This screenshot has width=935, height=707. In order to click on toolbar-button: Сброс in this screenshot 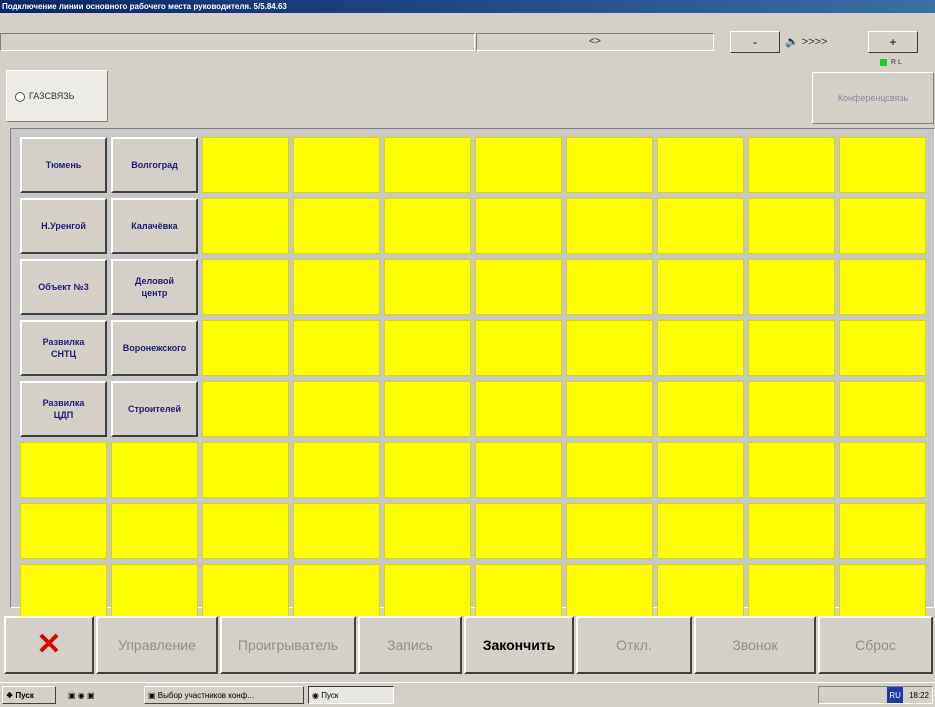, I will do `click(875, 645)`.